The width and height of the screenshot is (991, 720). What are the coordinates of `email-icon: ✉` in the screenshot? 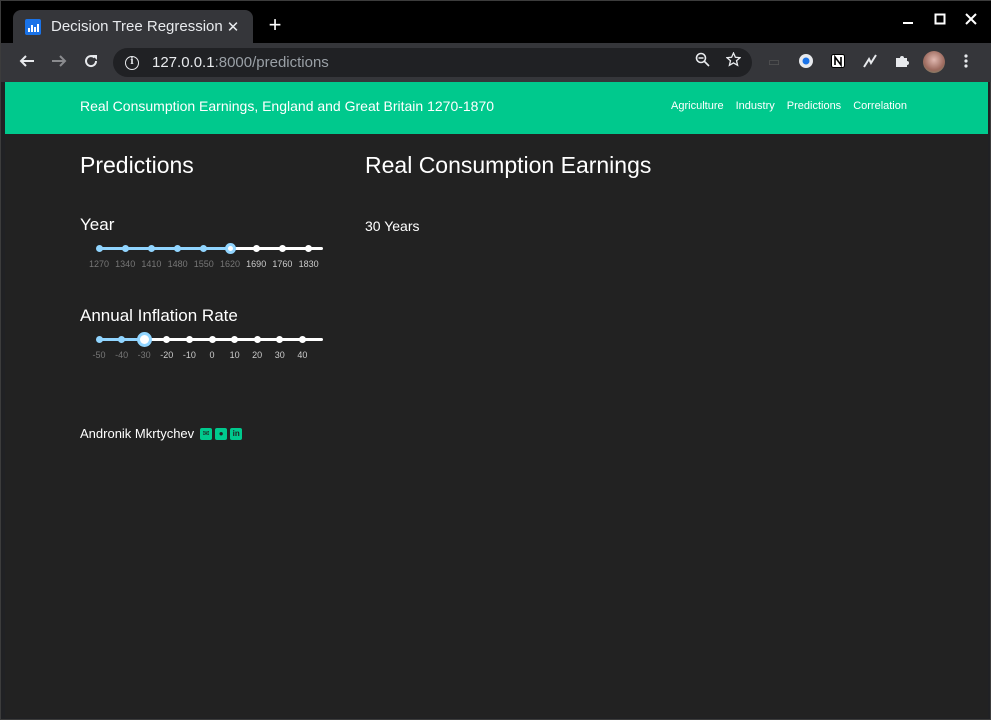 It's located at (206, 433).